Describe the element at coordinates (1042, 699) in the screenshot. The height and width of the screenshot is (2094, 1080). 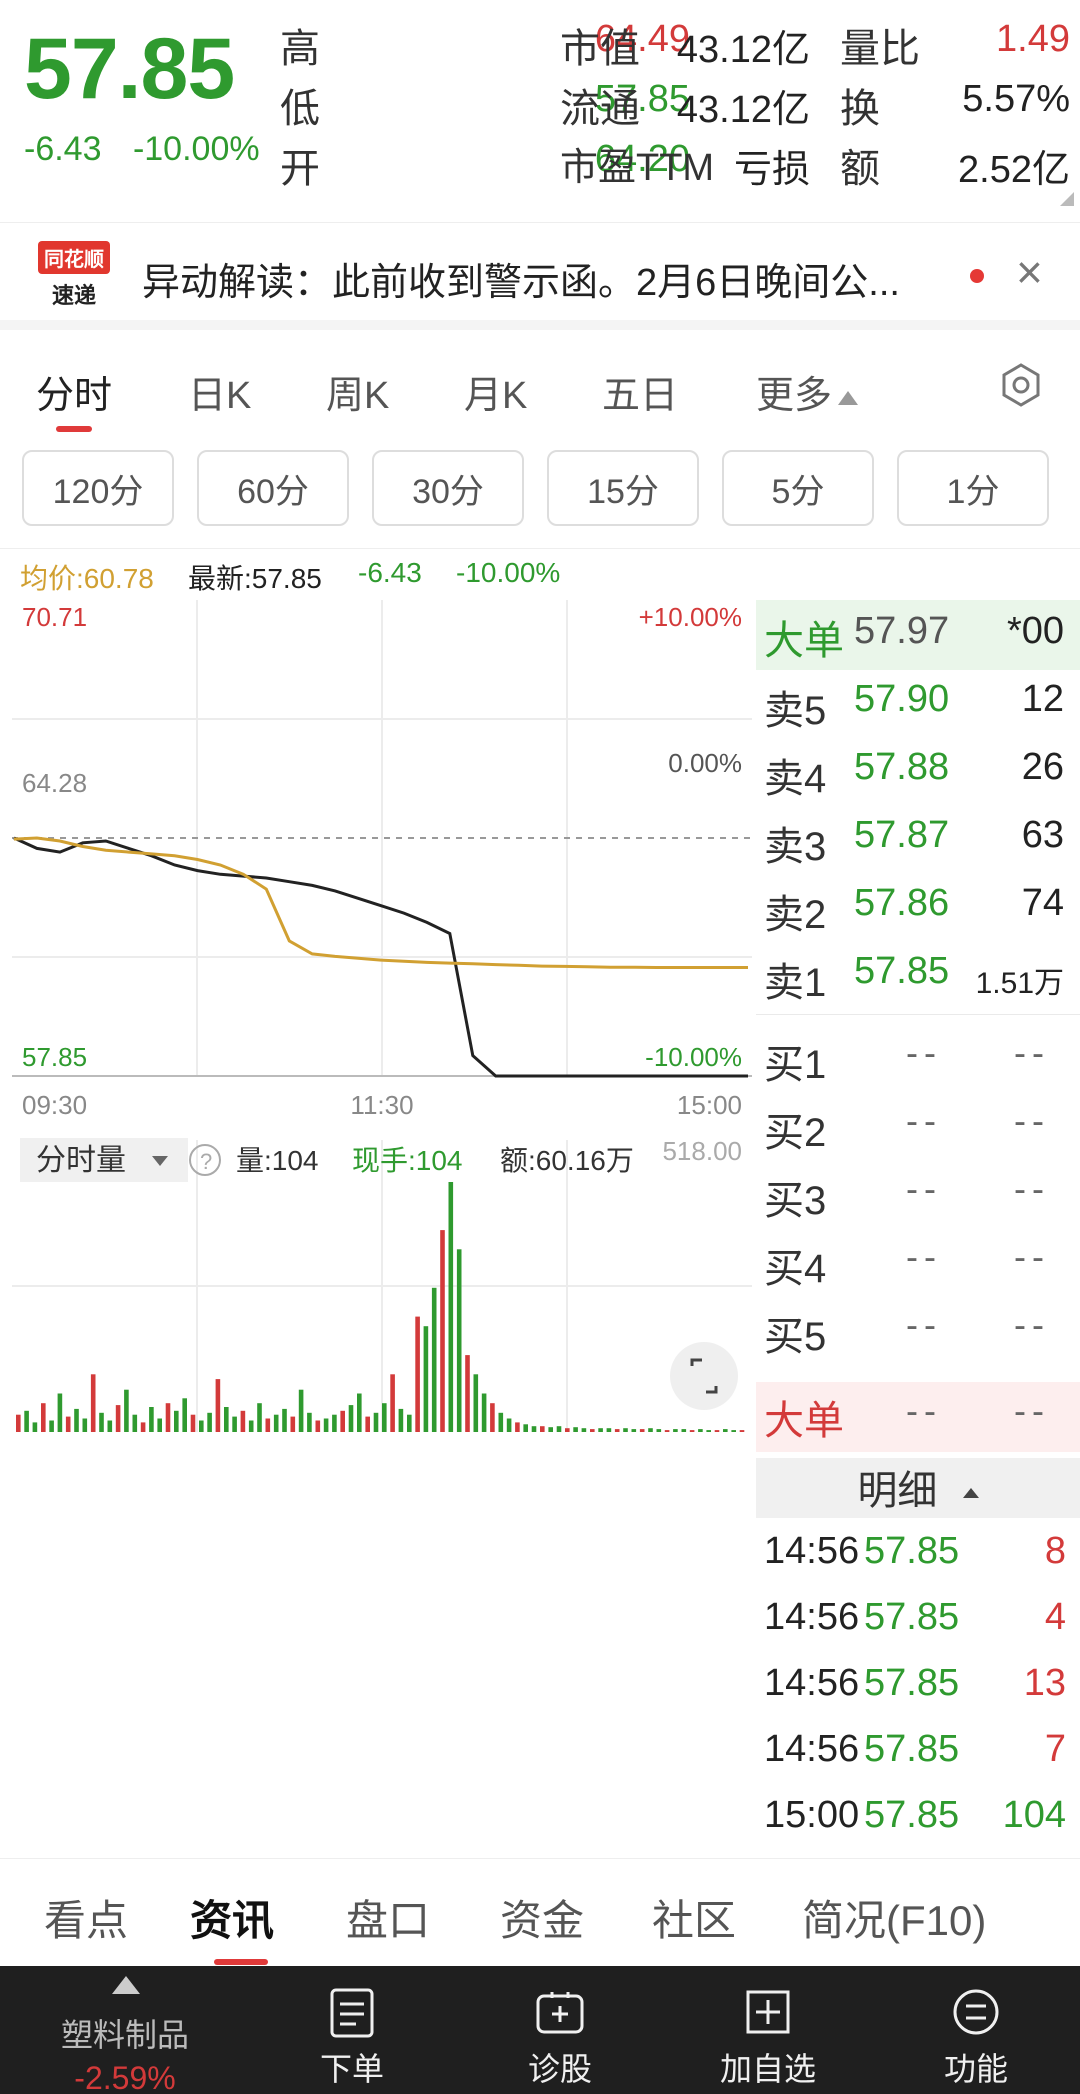
I see `sell-5-qty: 12` at that location.